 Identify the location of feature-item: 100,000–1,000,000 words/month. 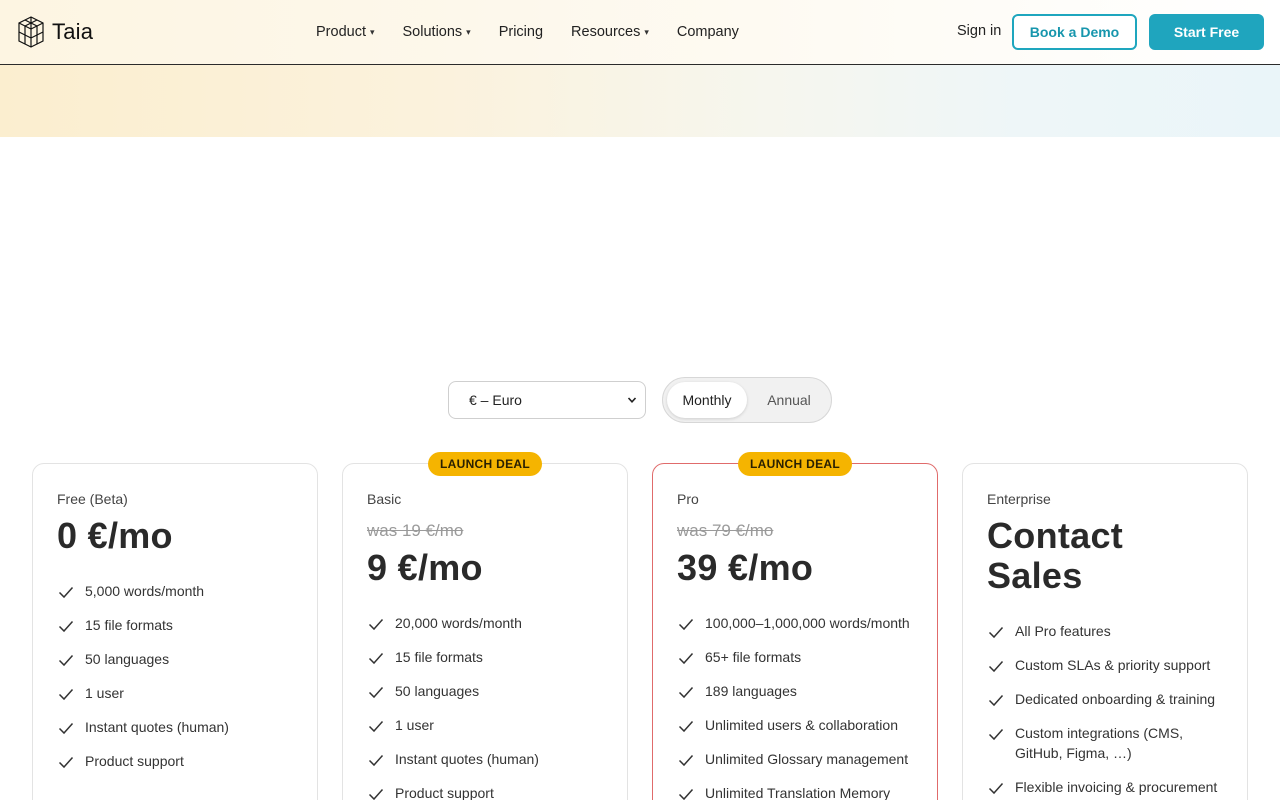
(798, 623).